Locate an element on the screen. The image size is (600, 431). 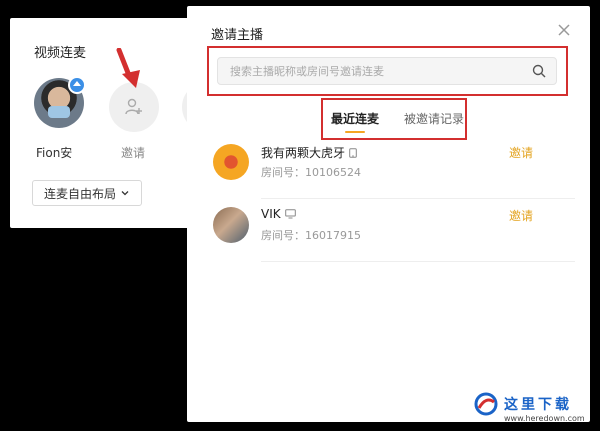
chevron-down-icon is located at coordinates (125, 193).